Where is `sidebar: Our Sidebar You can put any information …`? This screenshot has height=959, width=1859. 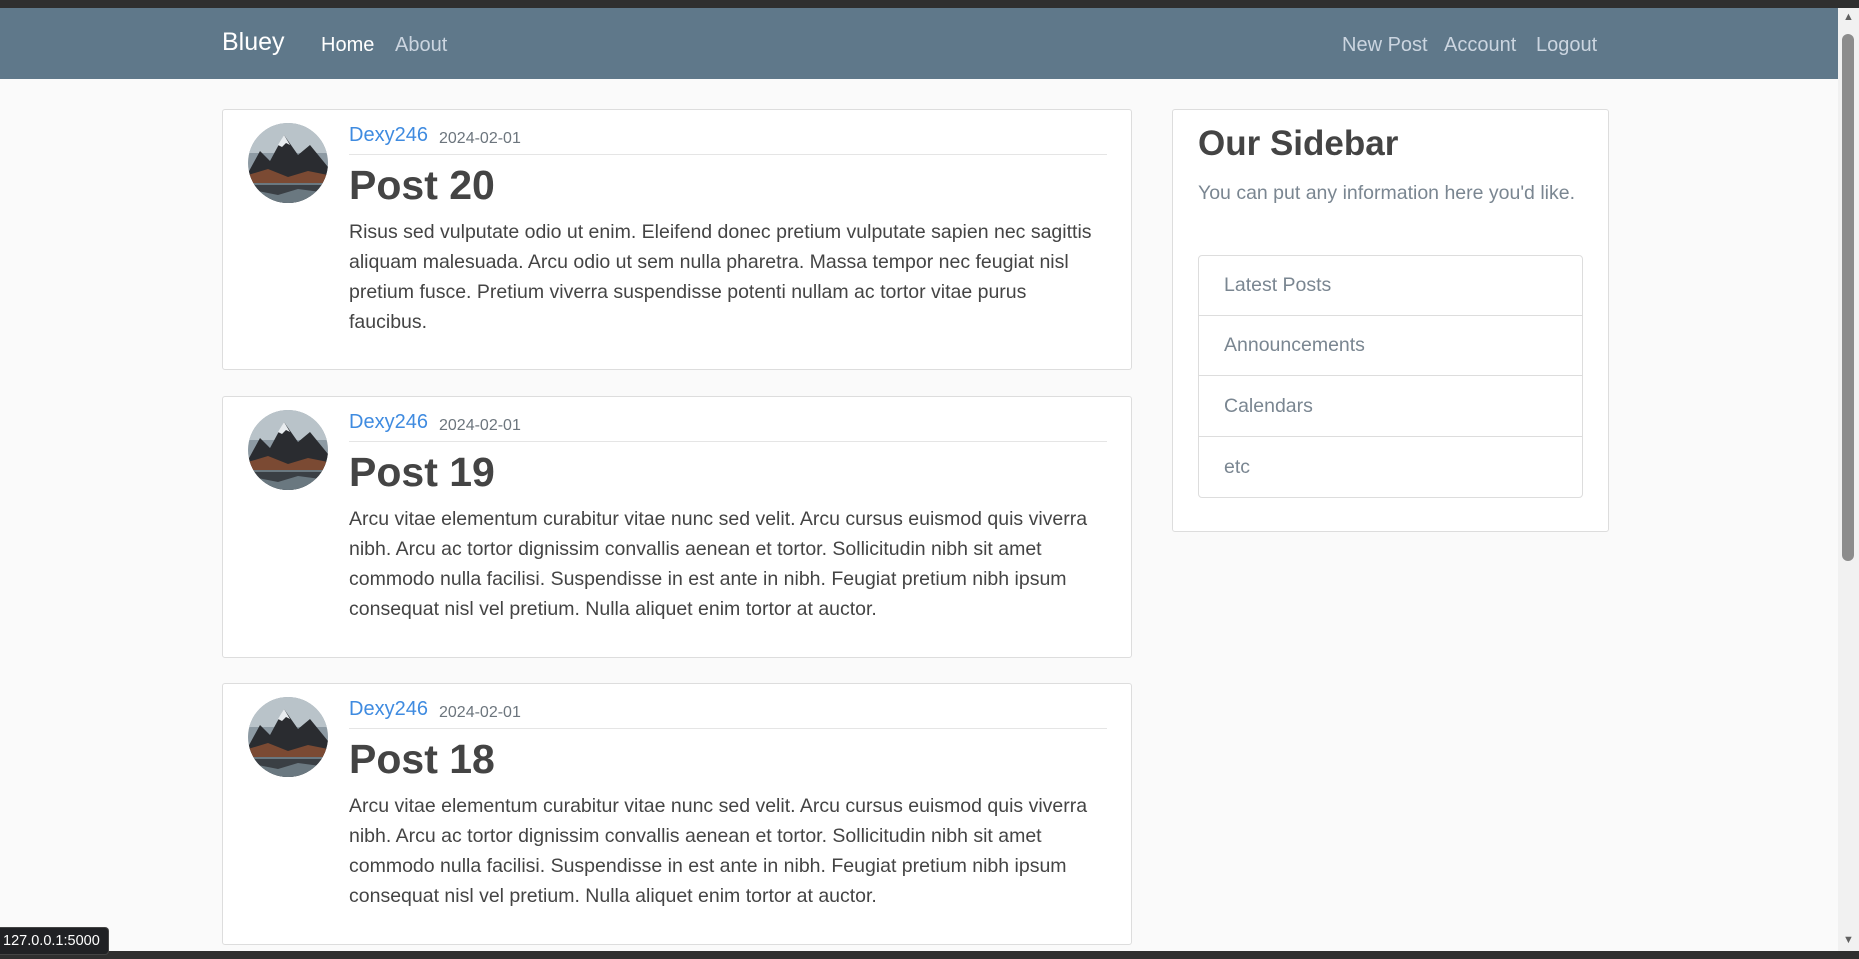
sidebar: Our Sidebar You can put any information … is located at coordinates (1390, 320).